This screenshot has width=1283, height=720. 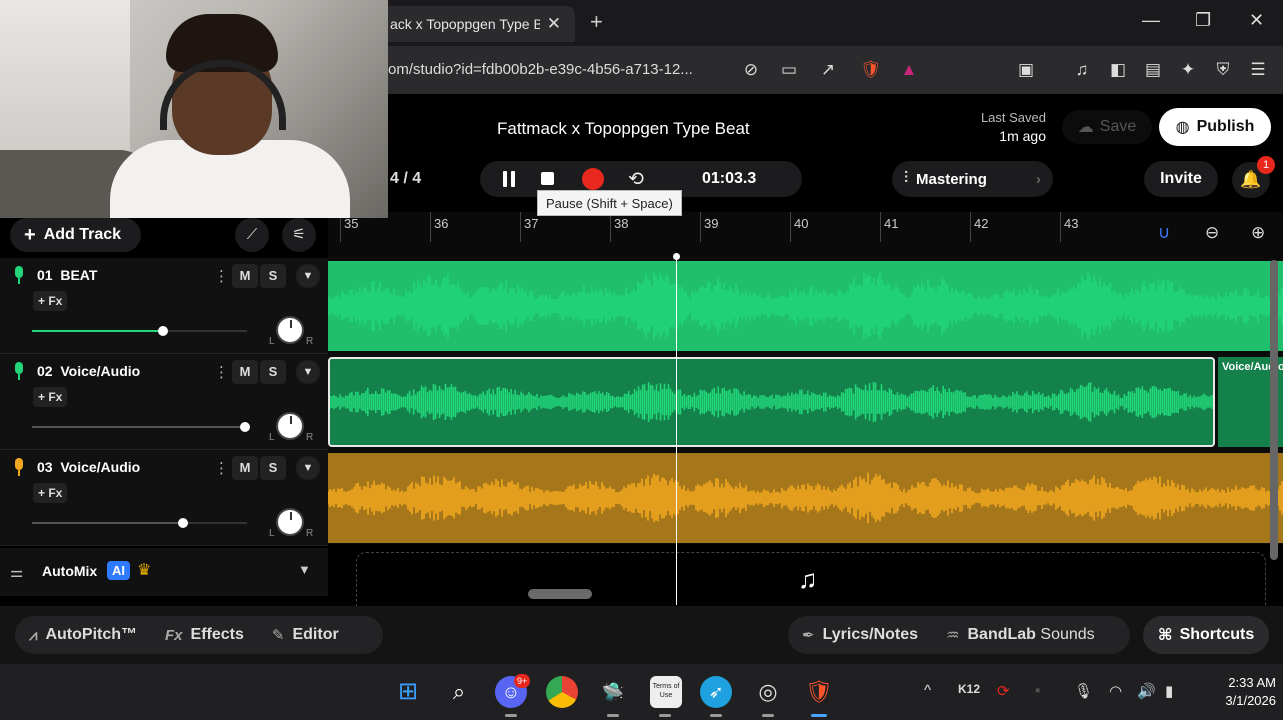 I want to click on editor-button: ✎ Editor, so click(x=305, y=635).